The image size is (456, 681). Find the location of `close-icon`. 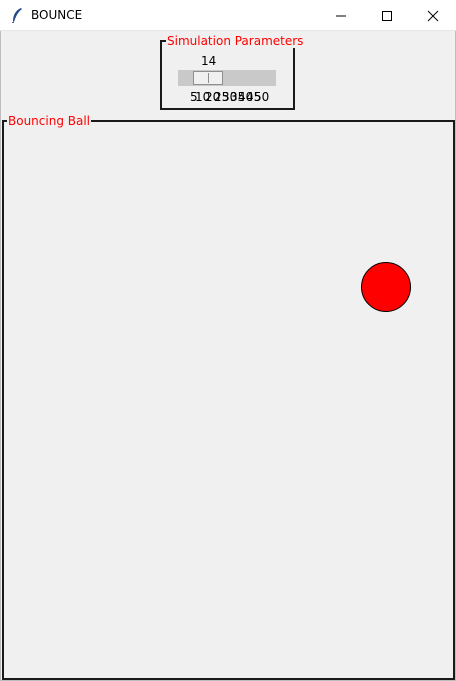

close-icon is located at coordinates (433, 15).